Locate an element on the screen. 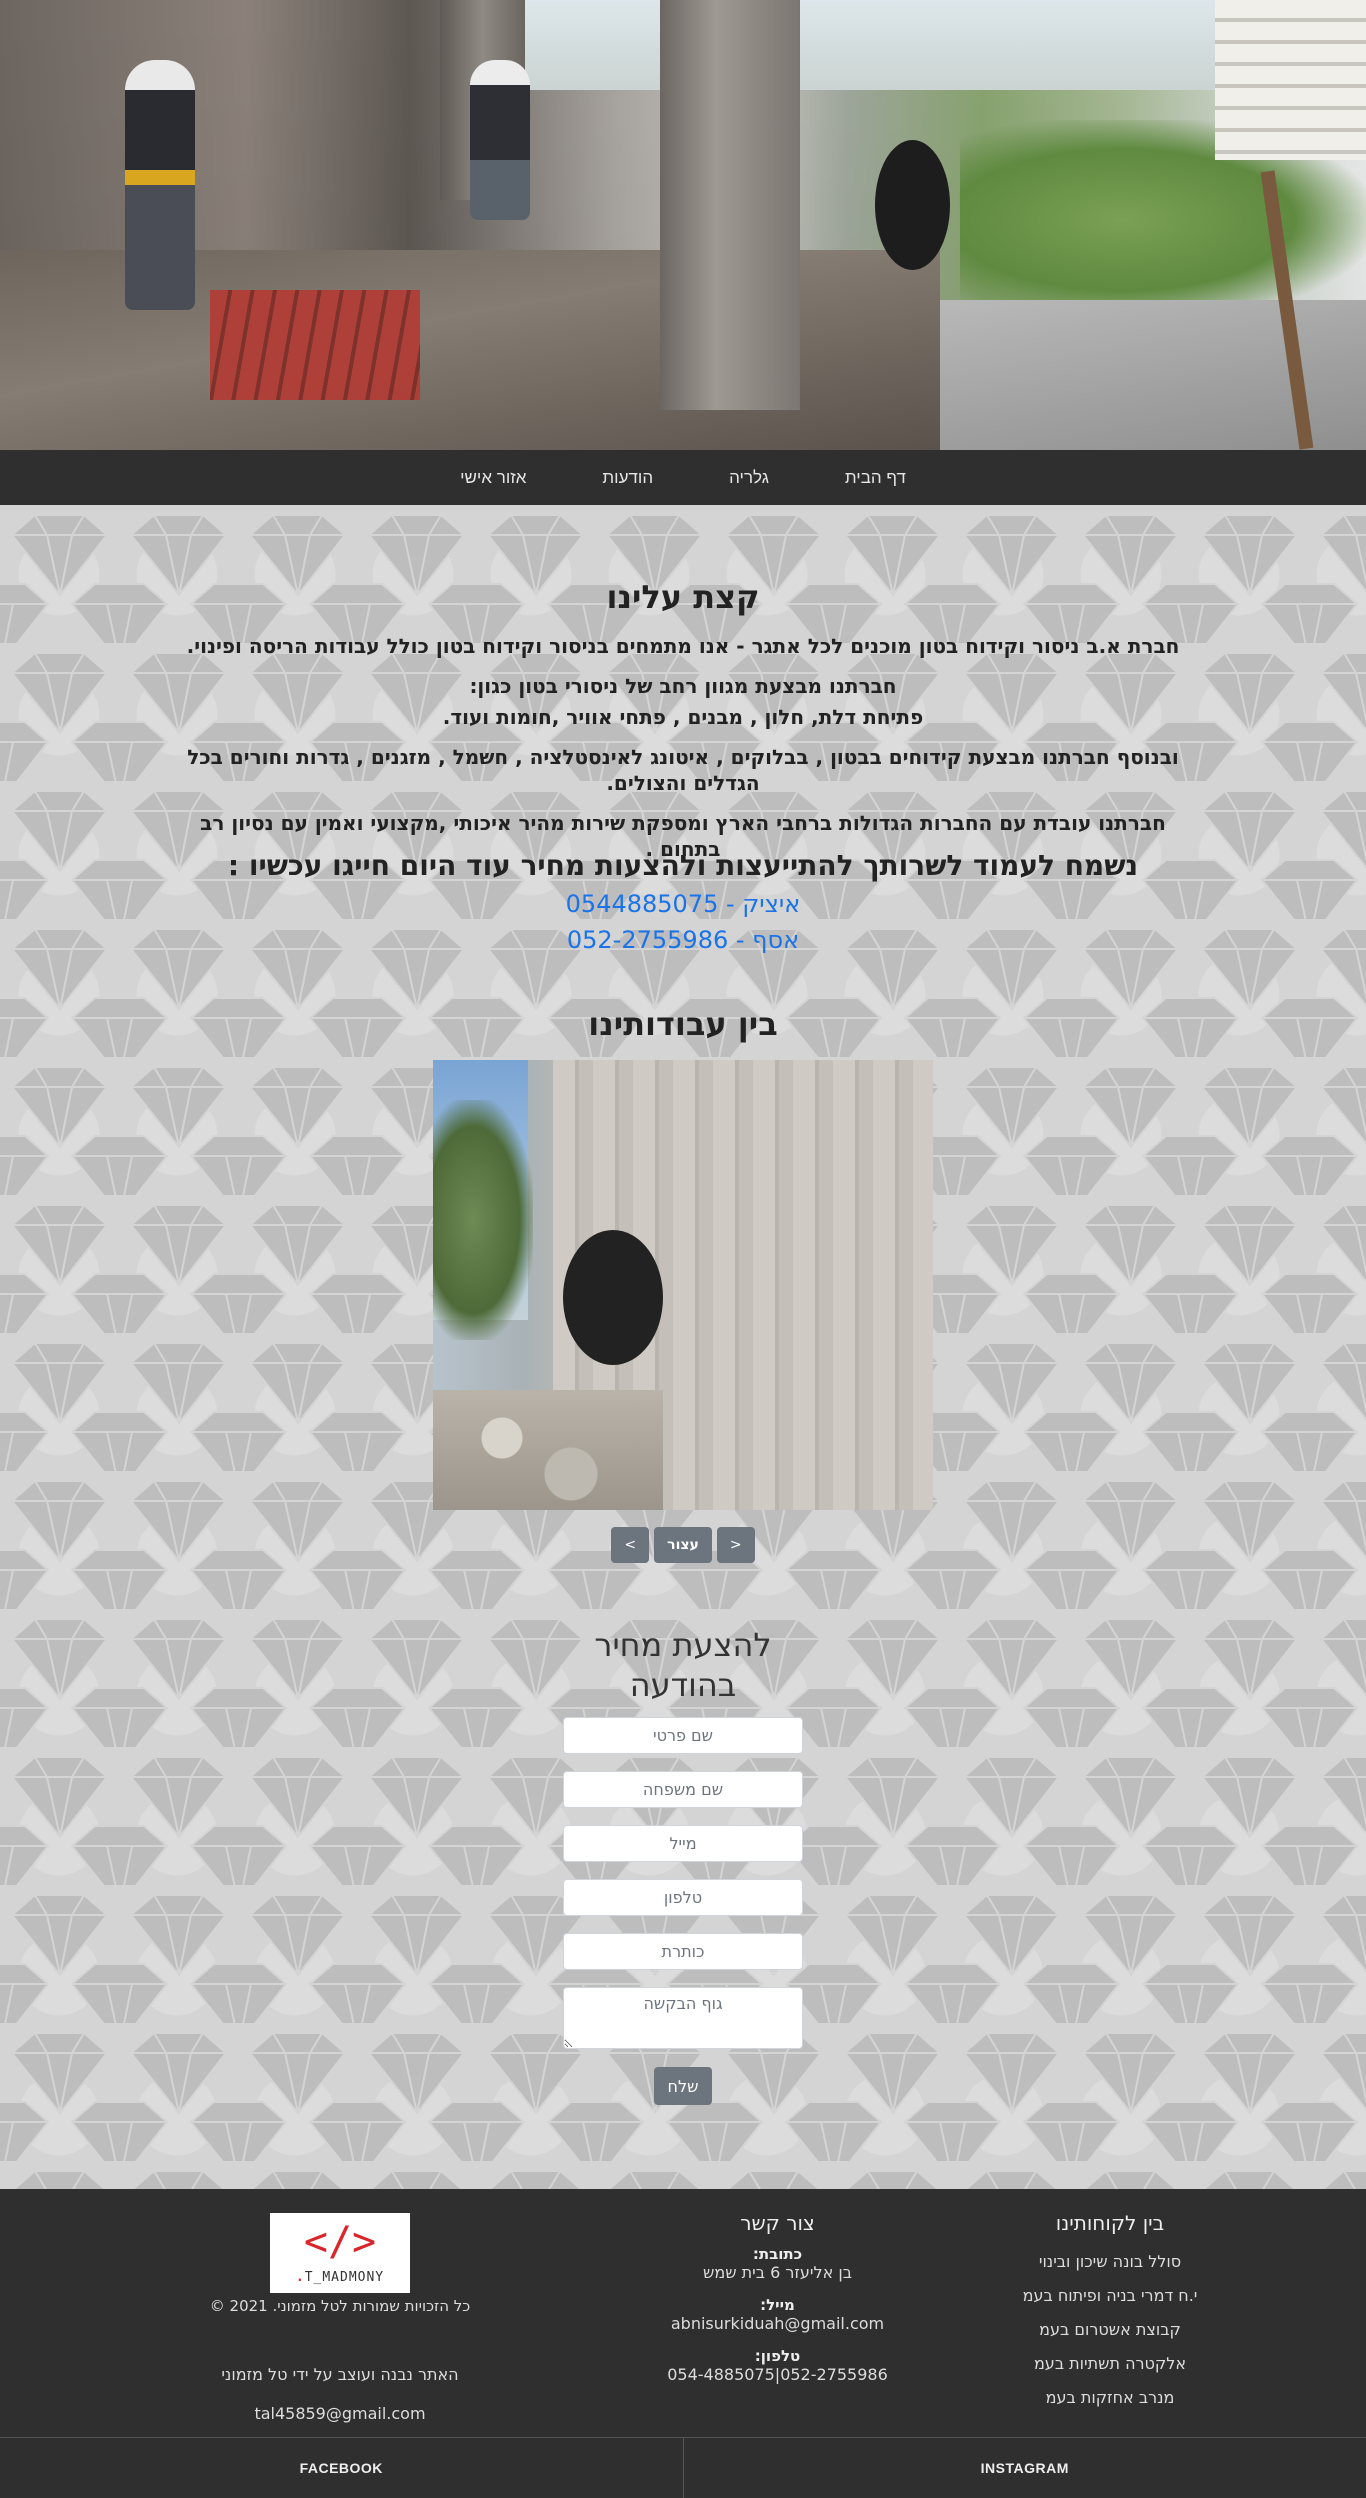 The width and height of the screenshot is (1366, 2498). code-brackets-icon: </> is located at coordinates (340, 2242).